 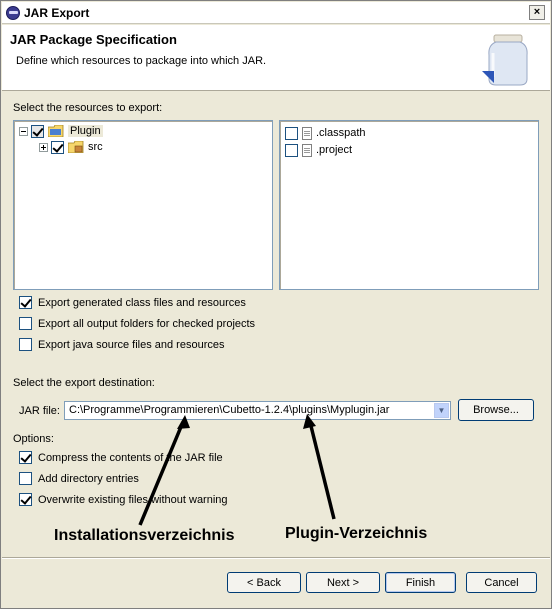 I want to click on install-dir-annotation: Installationsverzeichnis, so click(x=144, y=535).